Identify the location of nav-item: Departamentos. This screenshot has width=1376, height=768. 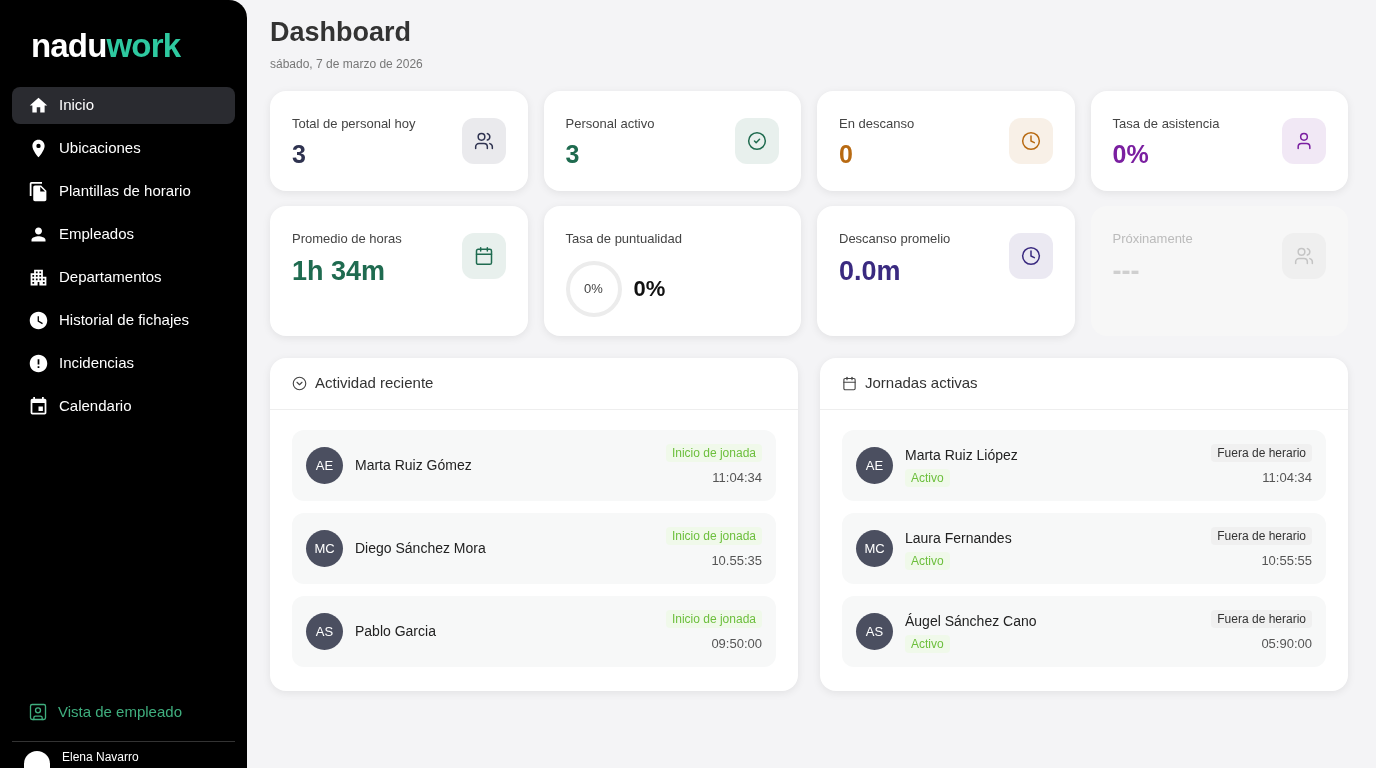
(123, 277).